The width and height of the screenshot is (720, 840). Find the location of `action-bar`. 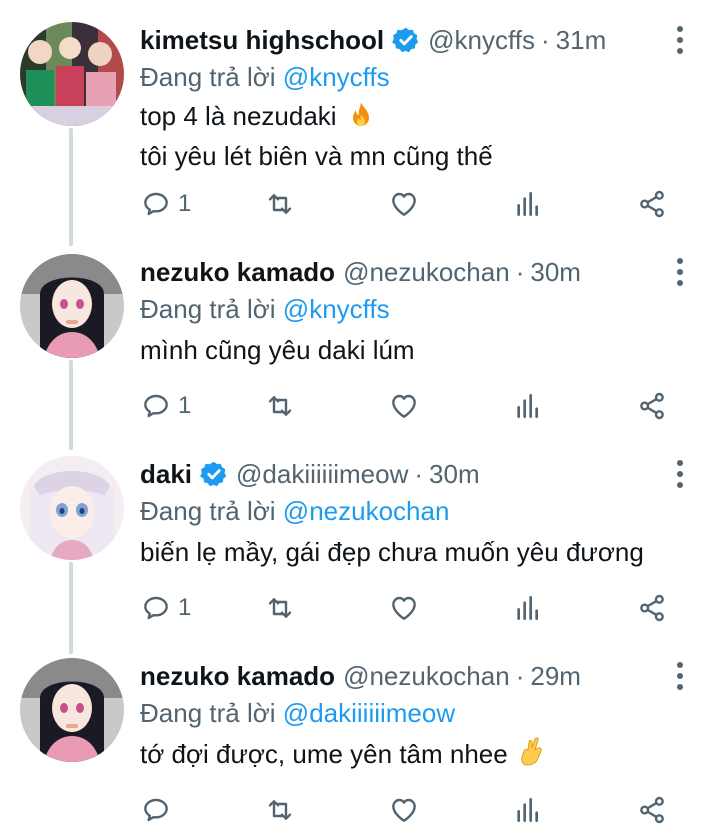

action-bar is located at coordinates (410, 810).